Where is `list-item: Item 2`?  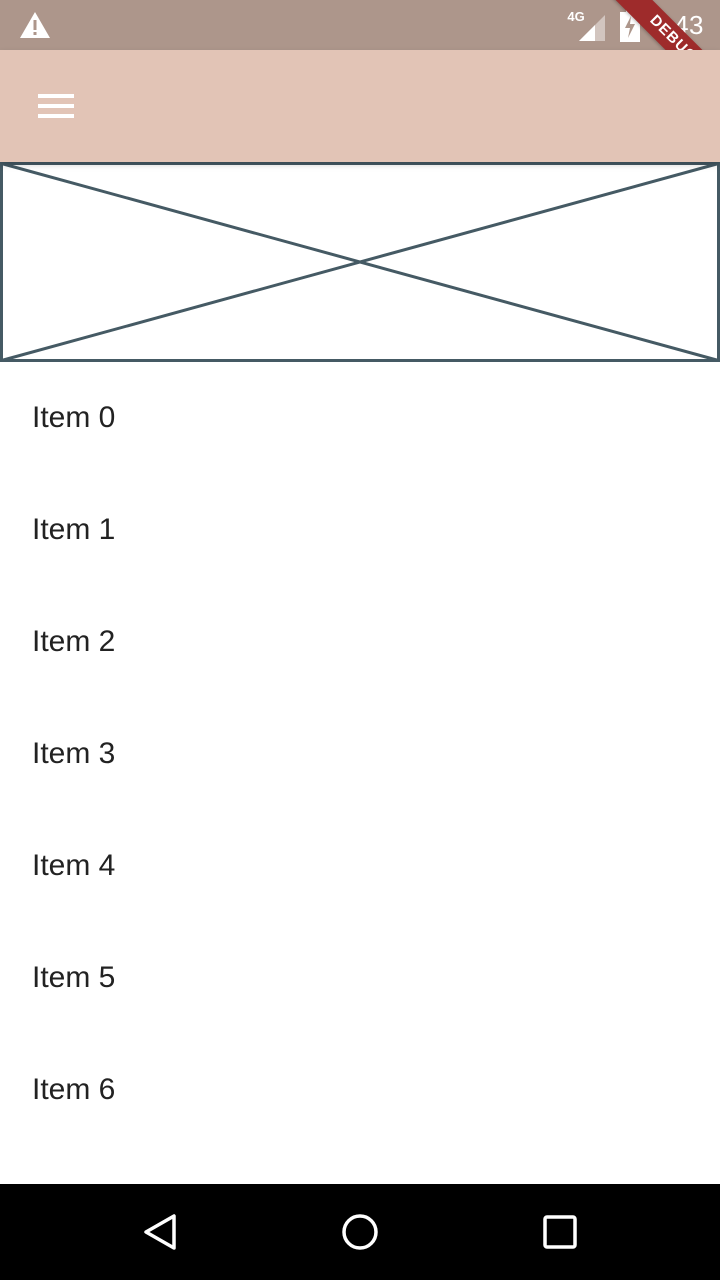 list-item: Item 2 is located at coordinates (360, 642).